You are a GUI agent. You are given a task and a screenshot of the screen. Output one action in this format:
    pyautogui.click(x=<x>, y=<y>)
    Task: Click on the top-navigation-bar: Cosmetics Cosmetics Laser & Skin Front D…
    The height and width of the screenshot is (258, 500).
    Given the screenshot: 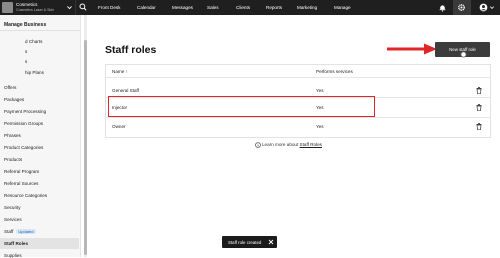 What is the action you would take?
    pyautogui.click(x=250, y=7)
    